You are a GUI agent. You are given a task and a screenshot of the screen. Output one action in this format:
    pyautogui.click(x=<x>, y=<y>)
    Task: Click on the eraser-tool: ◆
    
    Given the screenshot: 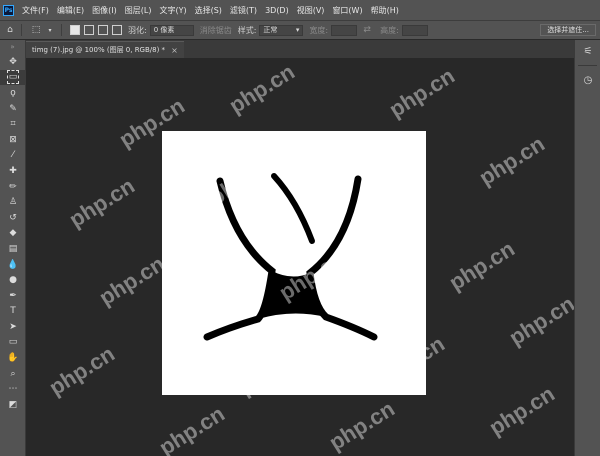 What is the action you would take?
    pyautogui.click(x=13, y=234)
    